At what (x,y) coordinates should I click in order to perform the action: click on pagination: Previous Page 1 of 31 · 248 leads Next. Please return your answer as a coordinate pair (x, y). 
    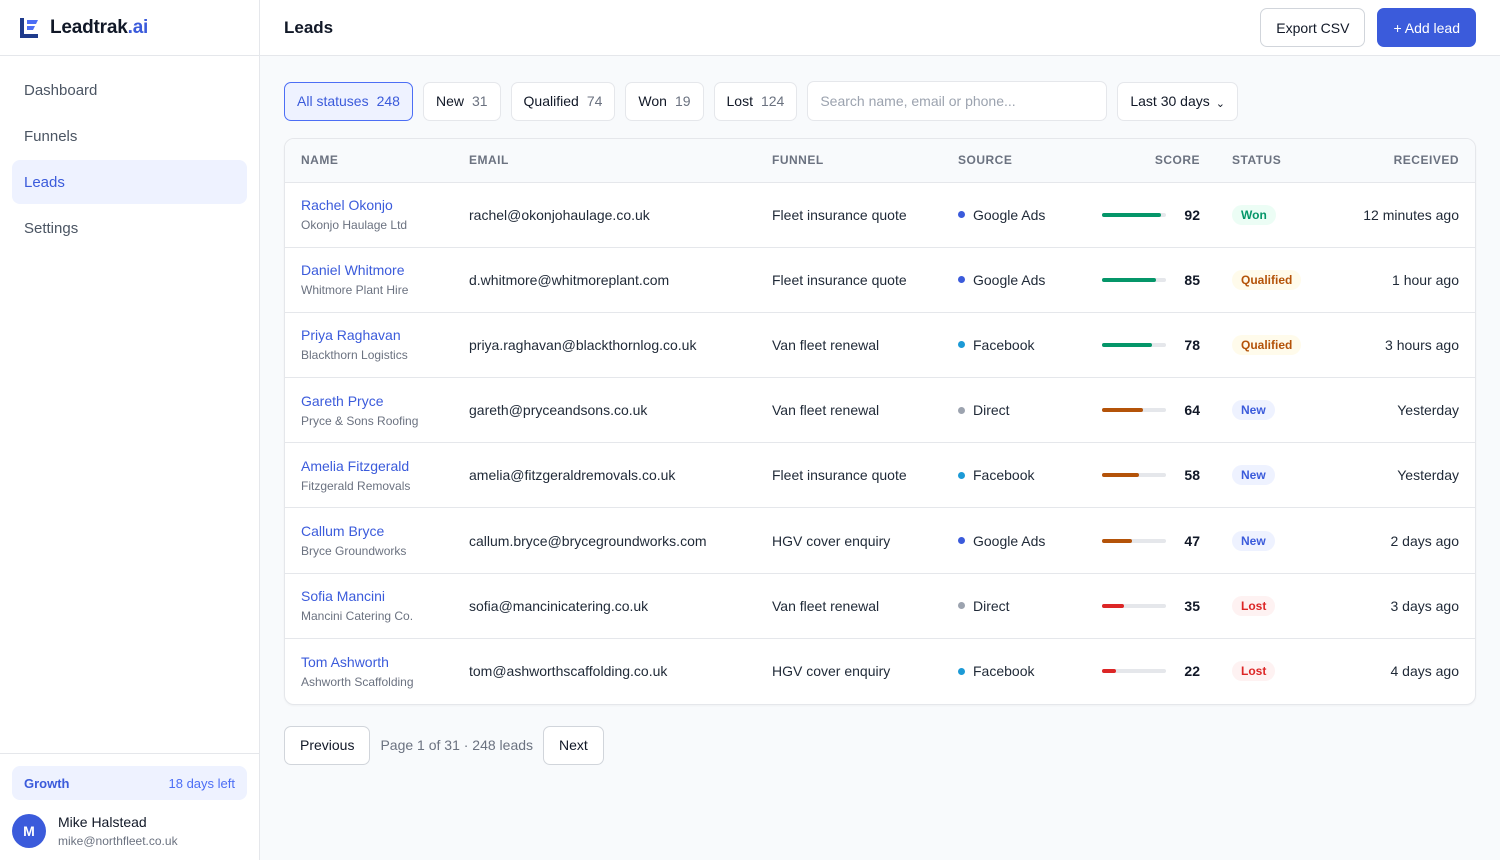
    Looking at the image, I should click on (880, 745).